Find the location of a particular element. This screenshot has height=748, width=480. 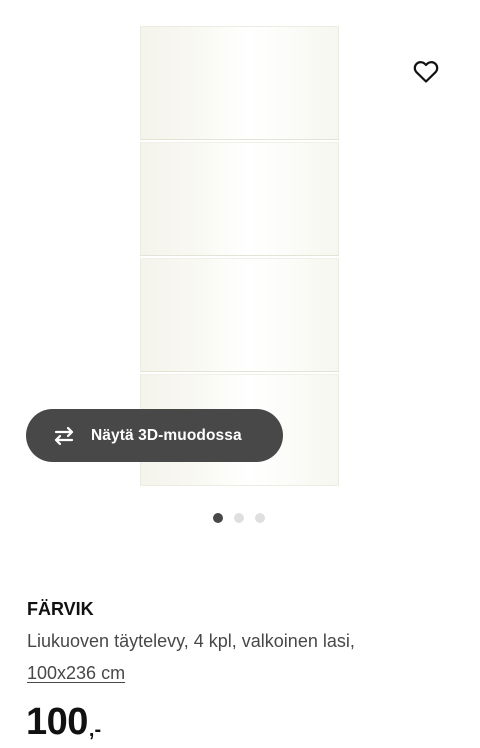

view-3d-button: Näytä 3D-muodossa is located at coordinates (154, 435).